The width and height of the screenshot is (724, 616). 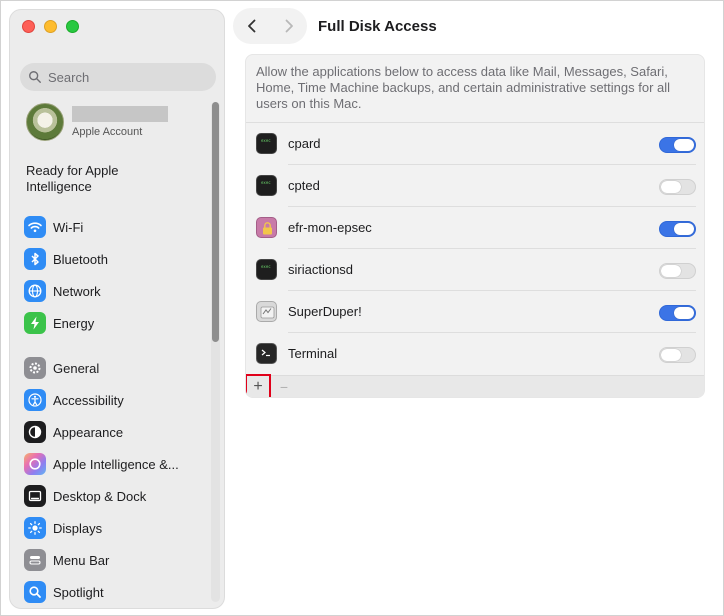 I want to click on app-name: cpard, so click(x=304, y=143).